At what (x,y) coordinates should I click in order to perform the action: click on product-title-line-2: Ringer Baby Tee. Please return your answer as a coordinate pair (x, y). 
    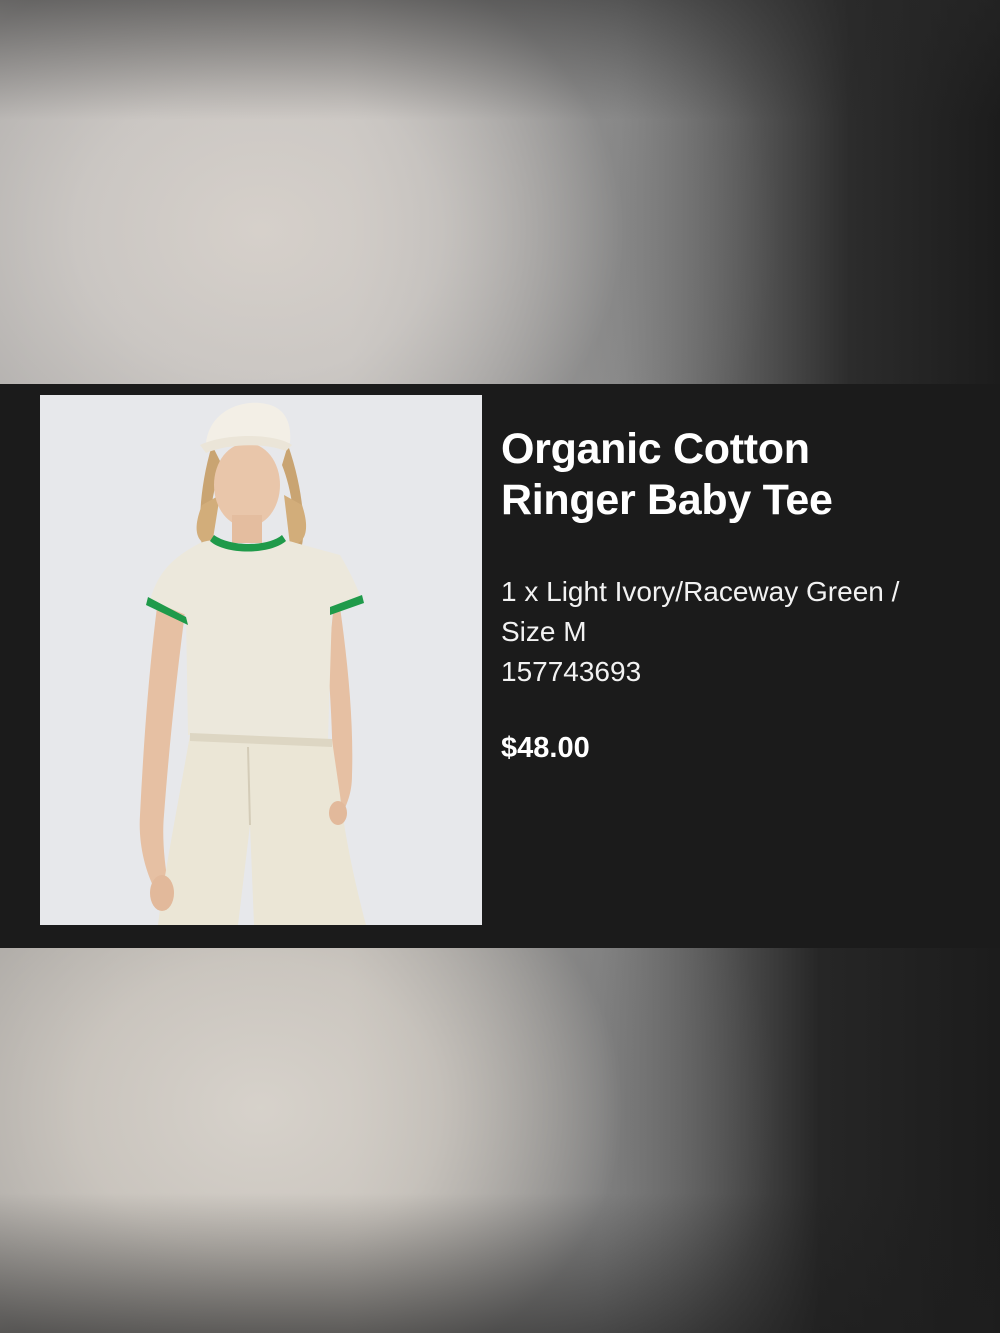
    Looking at the image, I should click on (667, 500).